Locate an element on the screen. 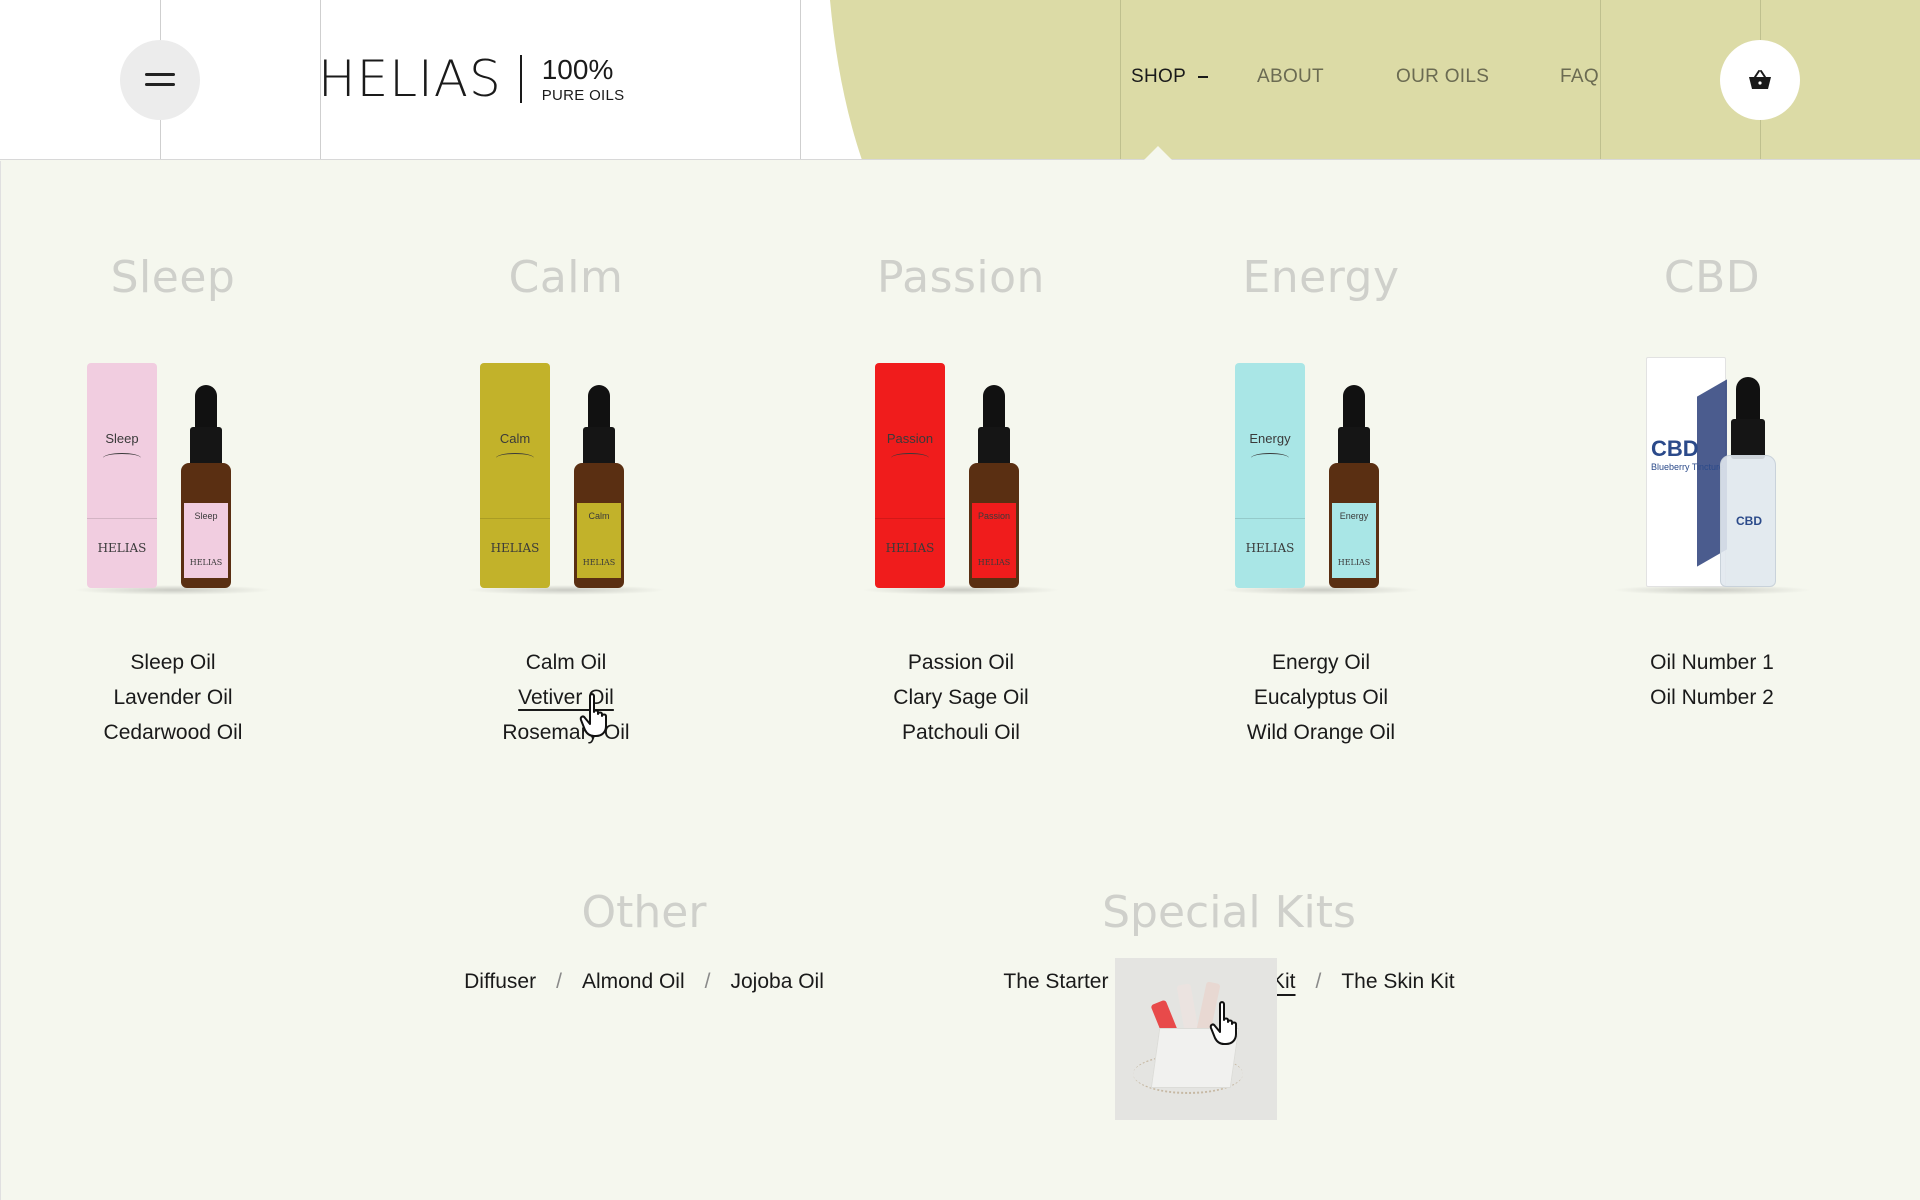 The height and width of the screenshot is (1200, 1920). product-image-calm: Calm HELIAS Calm HELIAS is located at coordinates (566, 475).